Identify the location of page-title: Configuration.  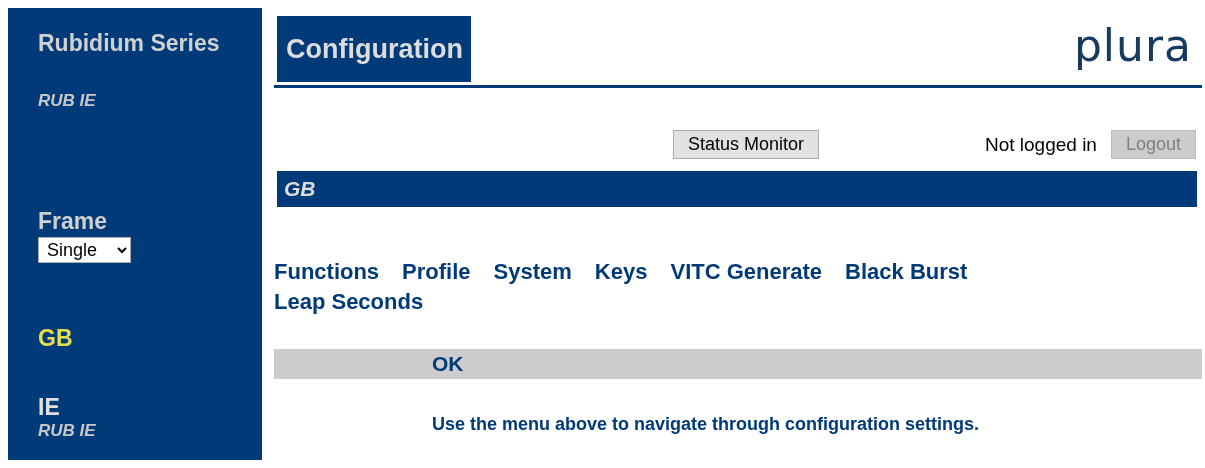
(374, 49).